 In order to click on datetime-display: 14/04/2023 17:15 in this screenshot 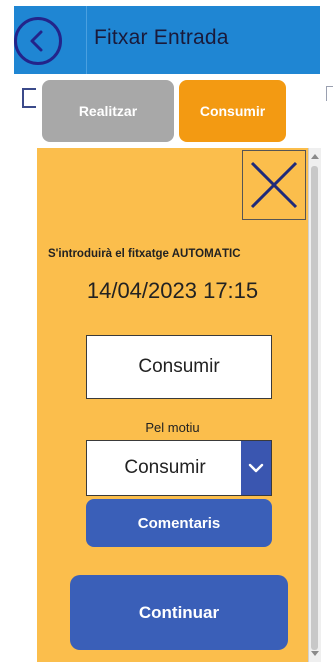, I will do `click(172, 290)`.